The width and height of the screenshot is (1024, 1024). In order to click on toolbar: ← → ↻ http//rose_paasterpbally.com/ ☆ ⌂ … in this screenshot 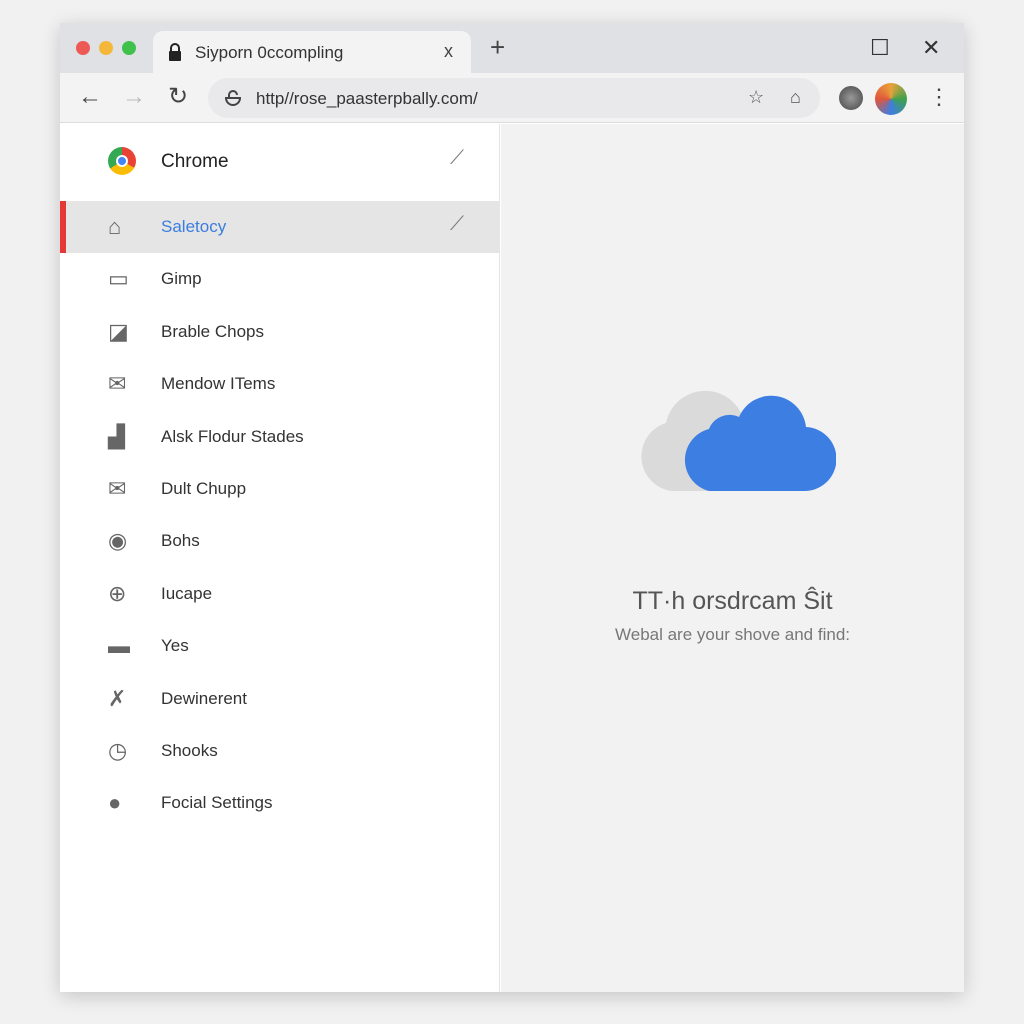, I will do `click(512, 98)`.